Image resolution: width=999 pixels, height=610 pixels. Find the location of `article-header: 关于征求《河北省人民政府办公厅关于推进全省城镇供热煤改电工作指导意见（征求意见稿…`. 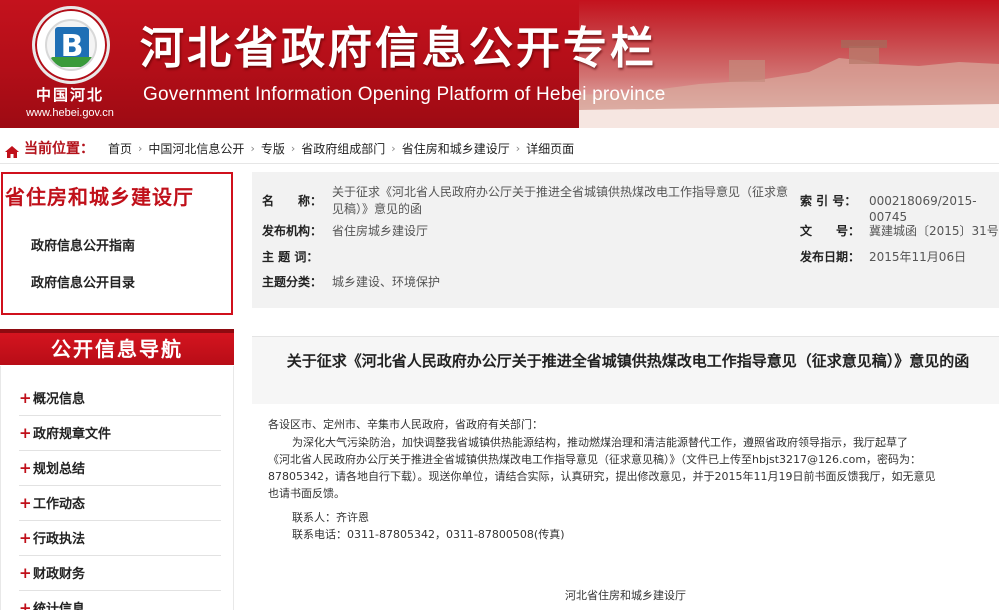

article-header: 关于征求《河北省人民政府办公厅关于推进全省城镇供热煤改电工作指导意见（征求意见稿… is located at coordinates (625, 370).